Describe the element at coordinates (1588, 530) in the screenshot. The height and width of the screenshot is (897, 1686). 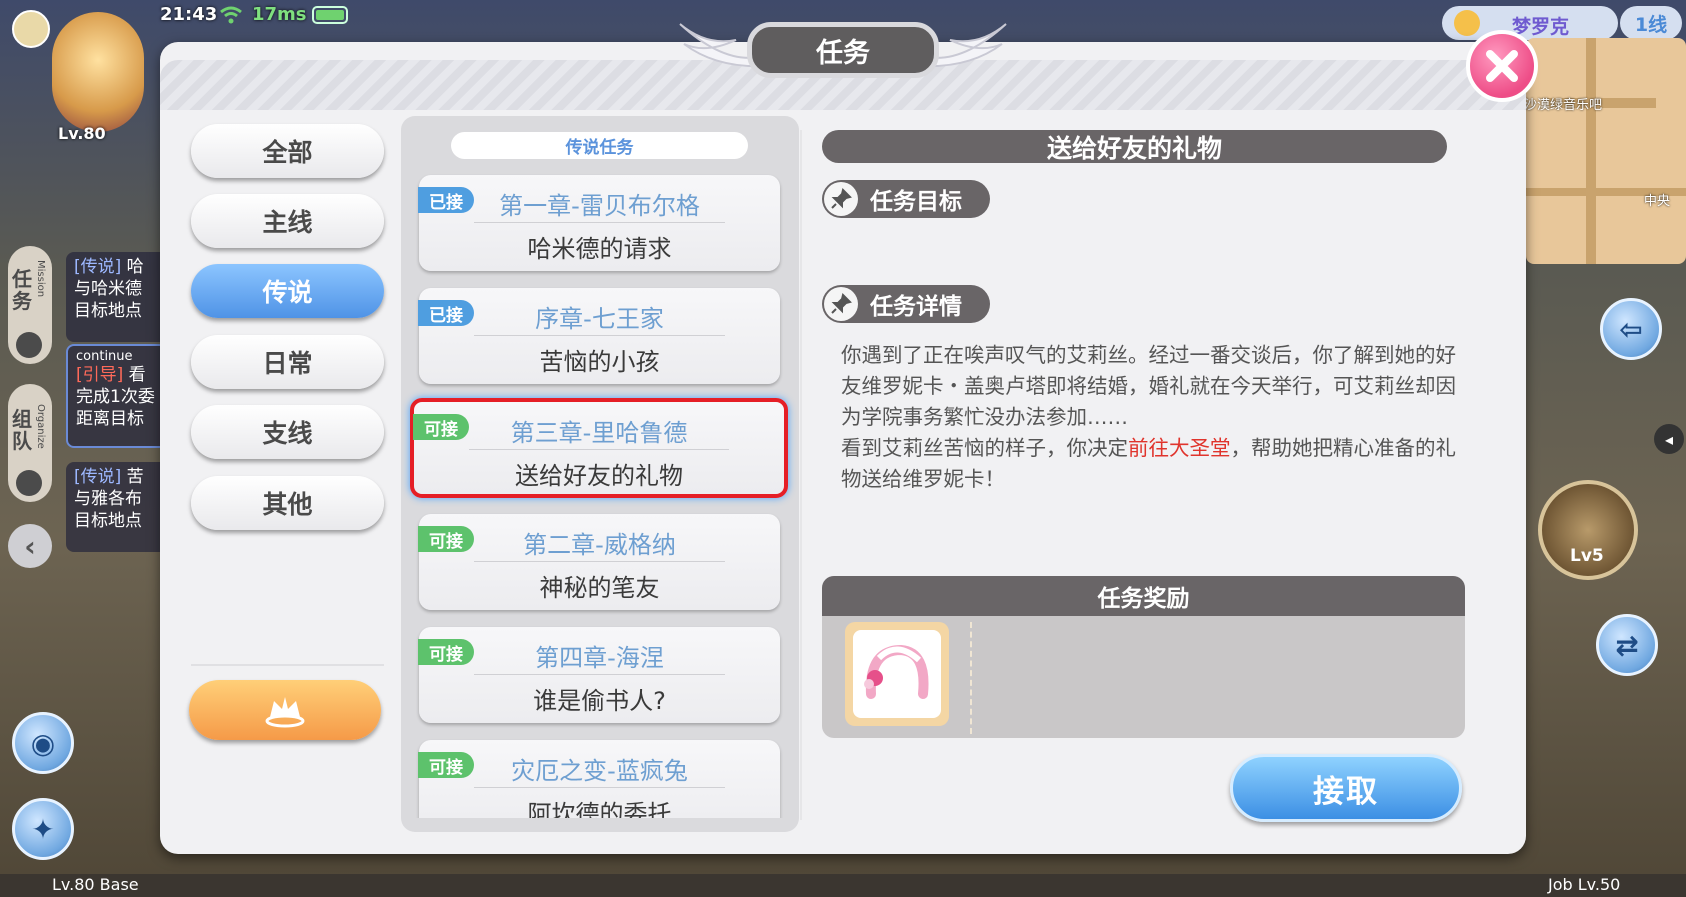
I see `skill-wheel-button: Lv5` at that location.